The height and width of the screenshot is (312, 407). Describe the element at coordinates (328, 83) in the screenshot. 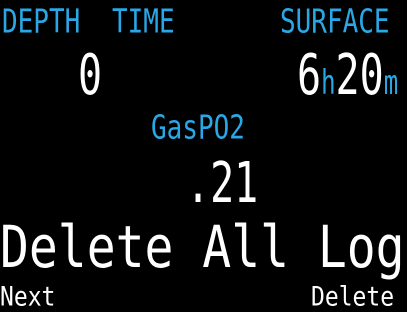

I see `surface-hours-unit: h` at that location.